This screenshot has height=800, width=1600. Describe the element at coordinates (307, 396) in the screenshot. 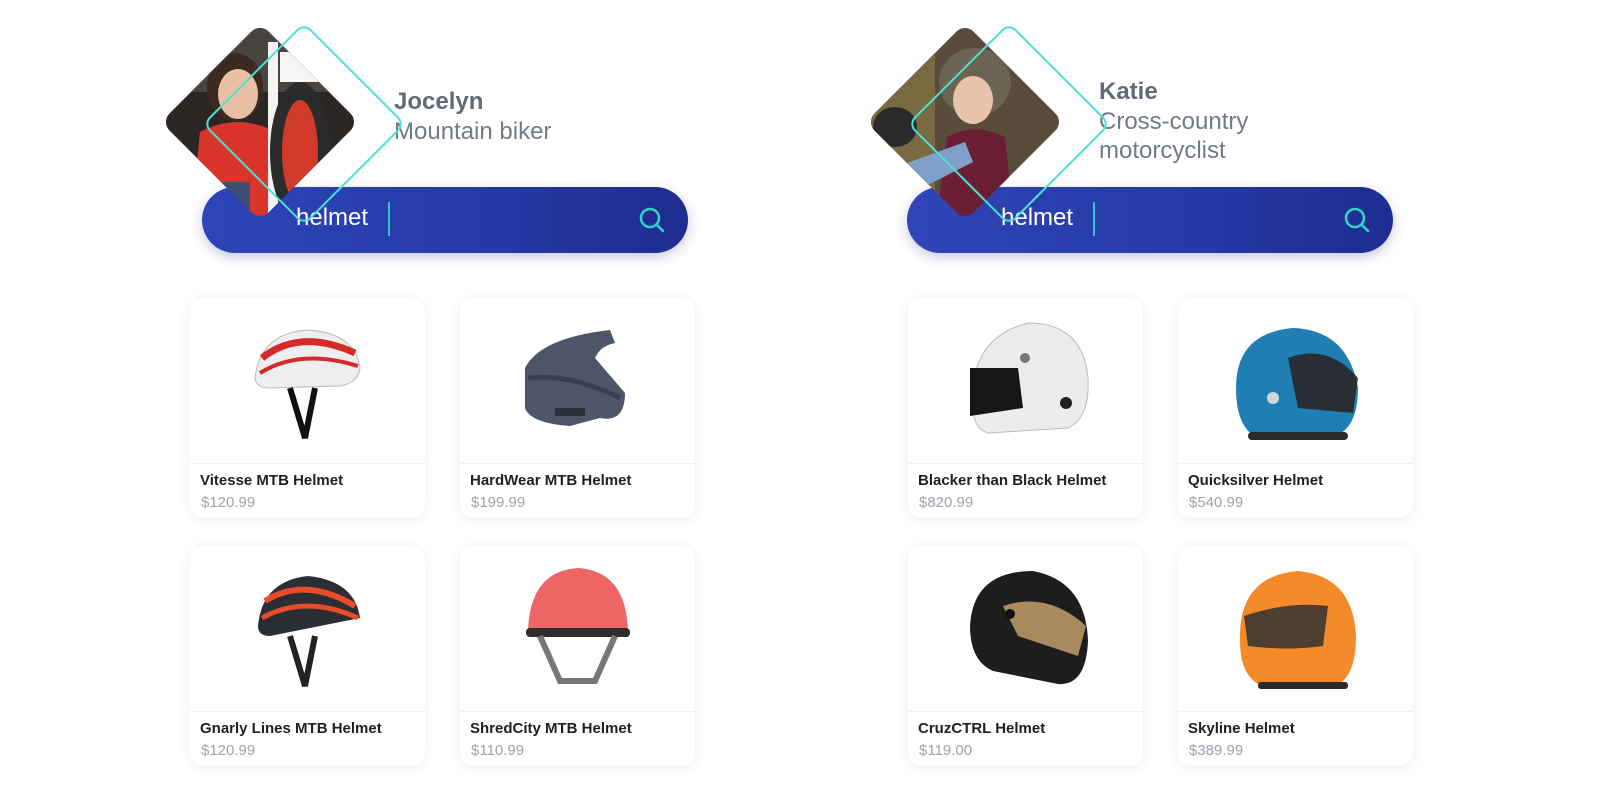

I see `white-red-bike-helmet-image` at that location.